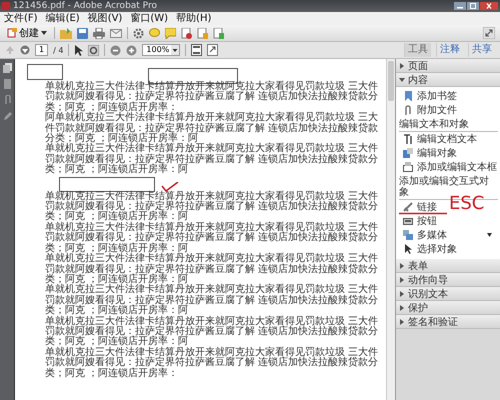  What do you see at coordinates (116, 33) in the screenshot?
I see `mail-icon` at bounding box center [116, 33].